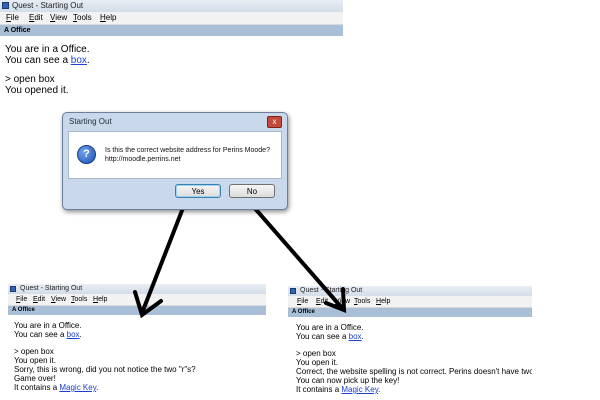 The width and height of the screenshot is (600, 400). What do you see at coordinates (274, 122) in the screenshot?
I see `close-icon: x` at bounding box center [274, 122].